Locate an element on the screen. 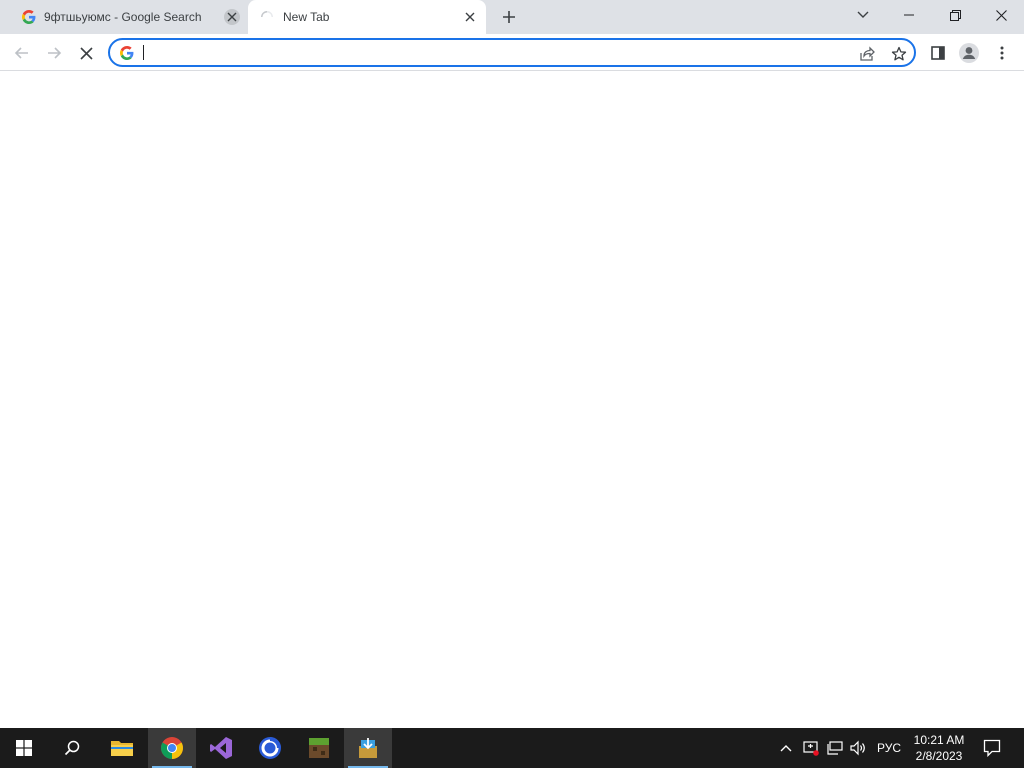  forward-button is located at coordinates (54, 53).